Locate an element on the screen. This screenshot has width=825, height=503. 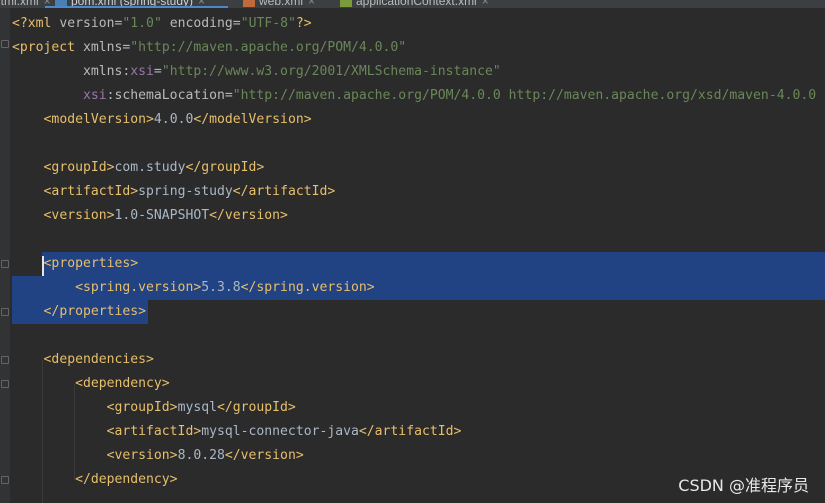
tab-label: applicationContext.xml is located at coordinates (416, 4).